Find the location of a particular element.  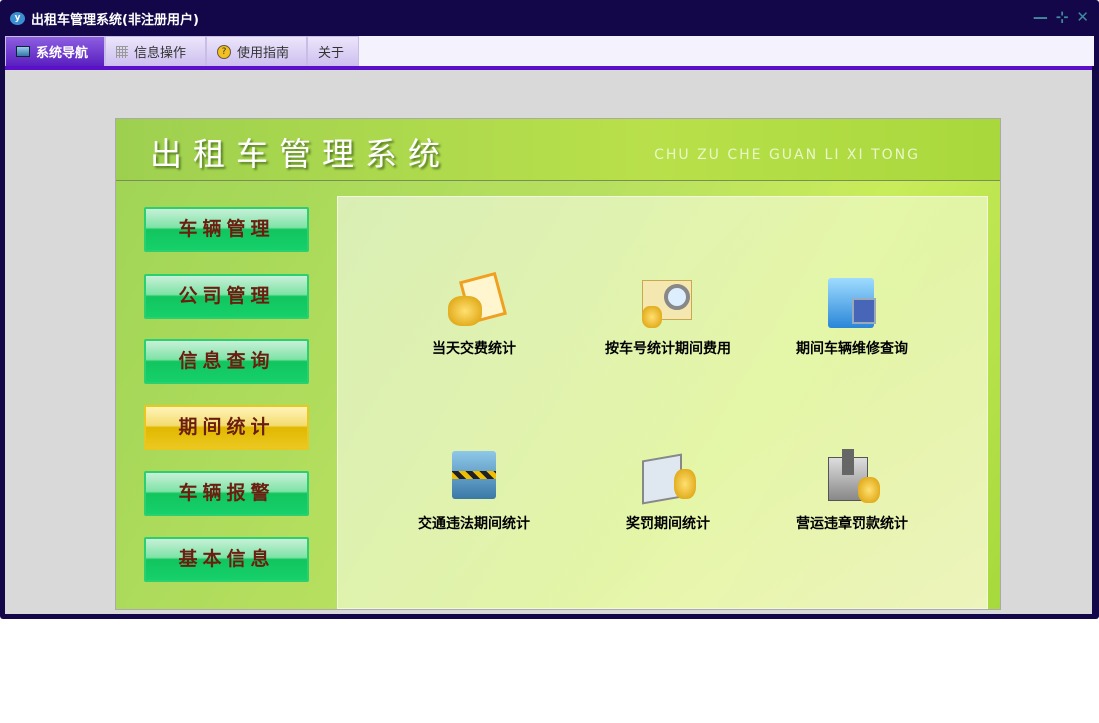

help-icon: ? is located at coordinates (224, 51).